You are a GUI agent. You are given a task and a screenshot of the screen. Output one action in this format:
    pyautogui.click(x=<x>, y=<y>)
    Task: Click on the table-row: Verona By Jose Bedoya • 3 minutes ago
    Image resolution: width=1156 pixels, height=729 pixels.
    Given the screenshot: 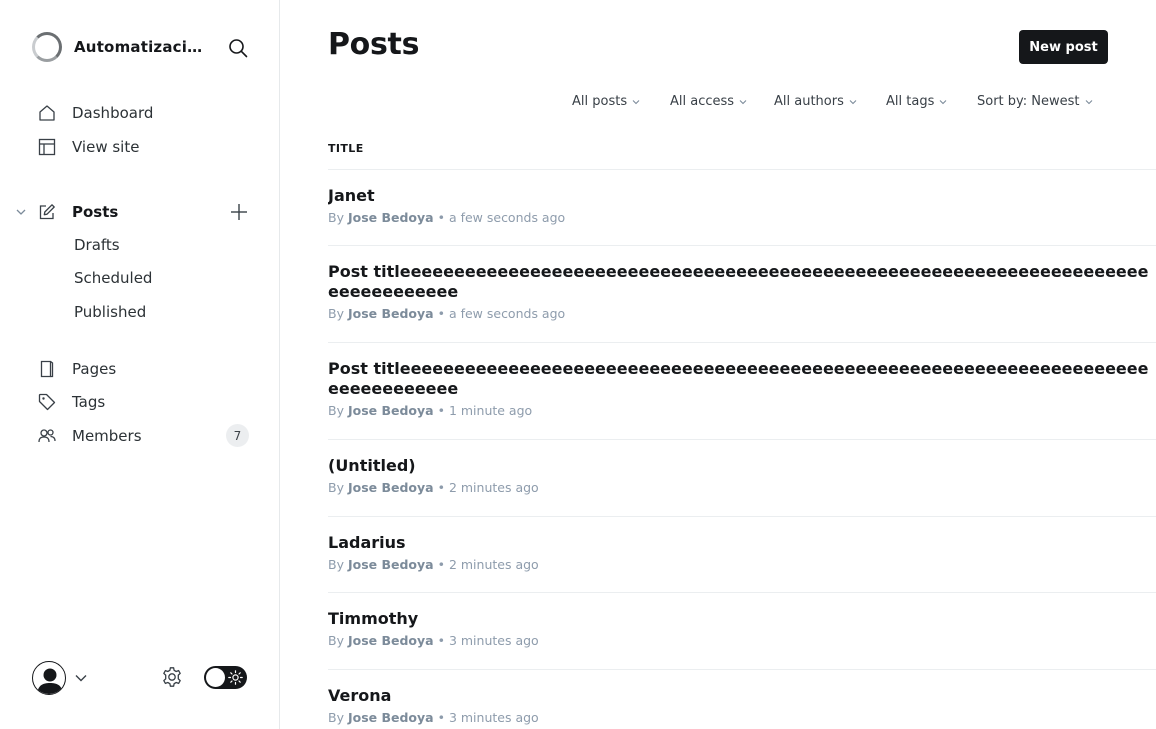 What is the action you would take?
    pyautogui.click(x=742, y=707)
    